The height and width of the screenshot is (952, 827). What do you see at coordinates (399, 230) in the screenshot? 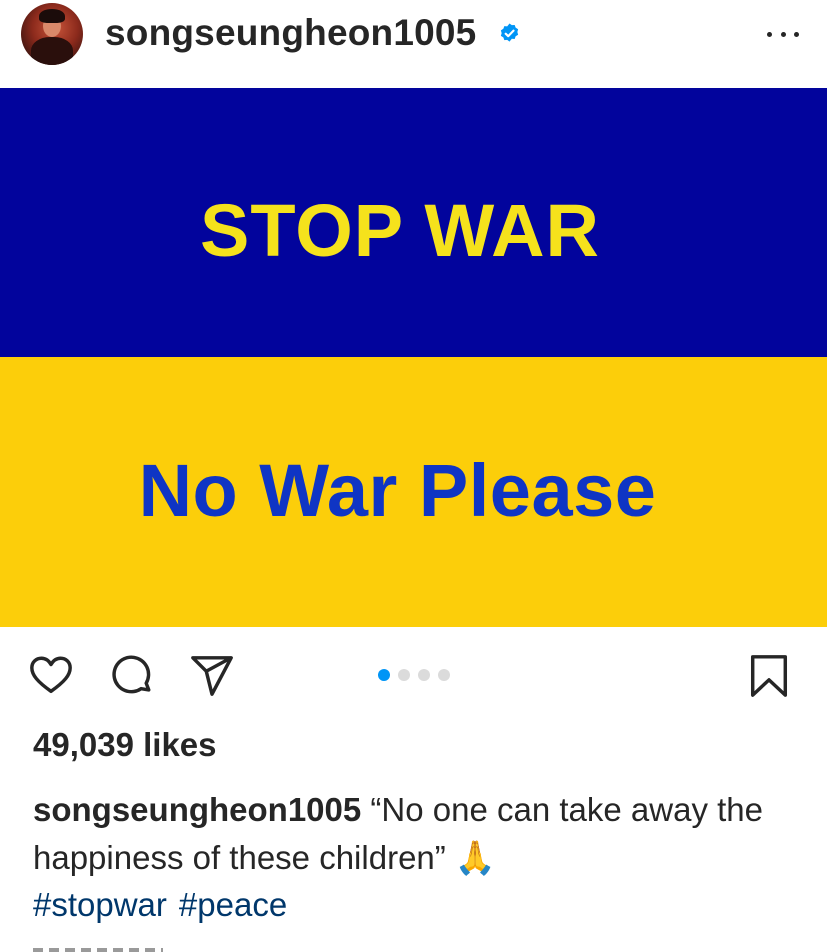
I see `image-text-top: STOP WAR` at bounding box center [399, 230].